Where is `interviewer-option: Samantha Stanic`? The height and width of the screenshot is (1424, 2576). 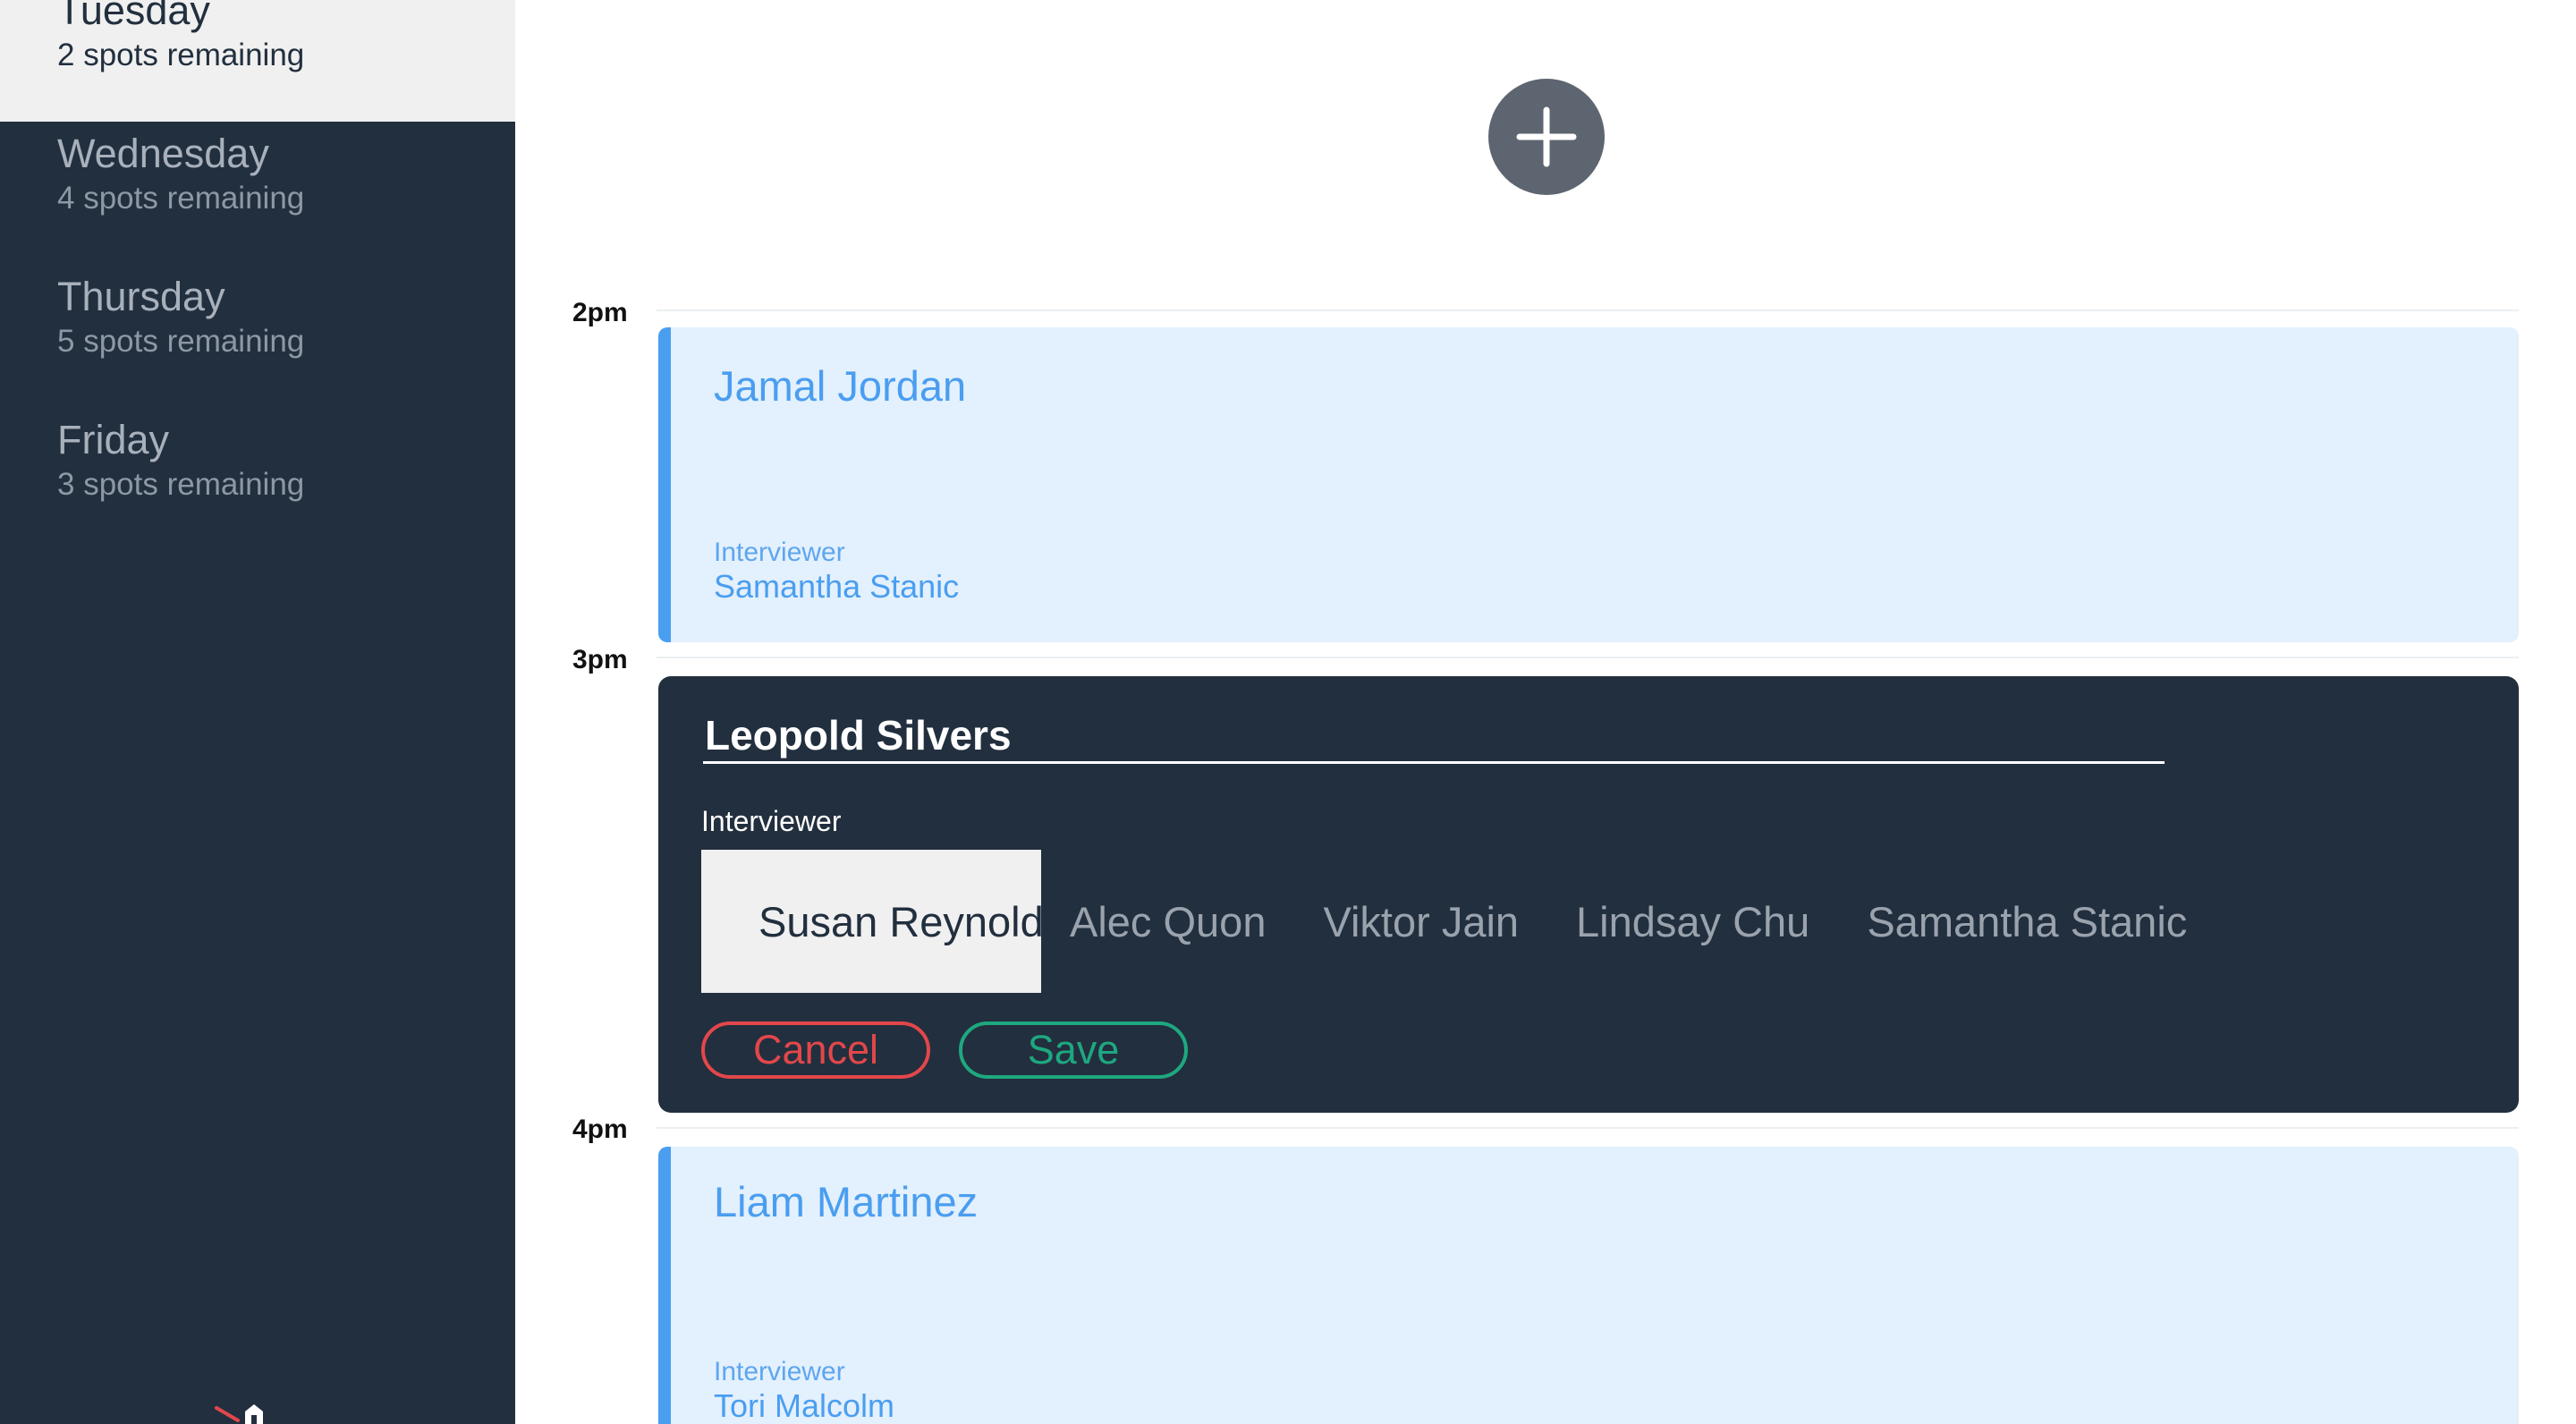 interviewer-option: Samantha Stanic is located at coordinates (2027, 921).